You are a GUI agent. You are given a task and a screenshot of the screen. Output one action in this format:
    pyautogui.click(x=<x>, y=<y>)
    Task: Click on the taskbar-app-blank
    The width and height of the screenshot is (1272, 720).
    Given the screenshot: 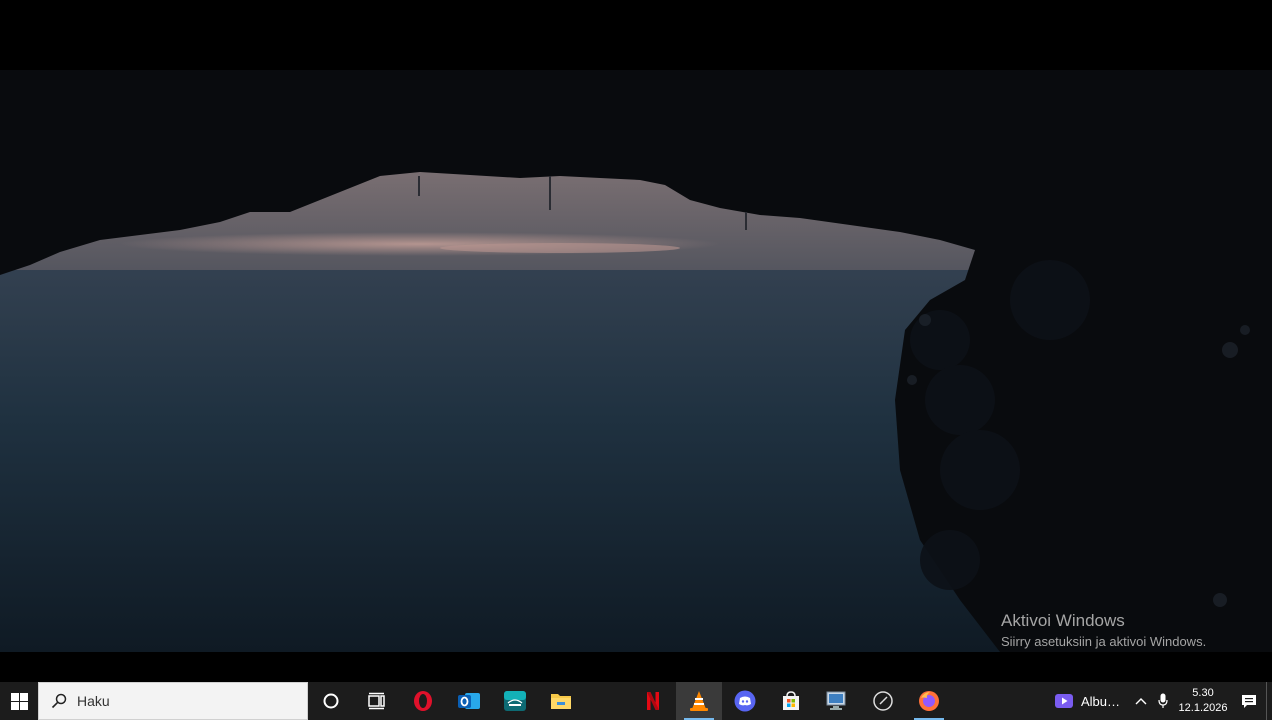 What is the action you would take?
    pyautogui.click(x=607, y=701)
    